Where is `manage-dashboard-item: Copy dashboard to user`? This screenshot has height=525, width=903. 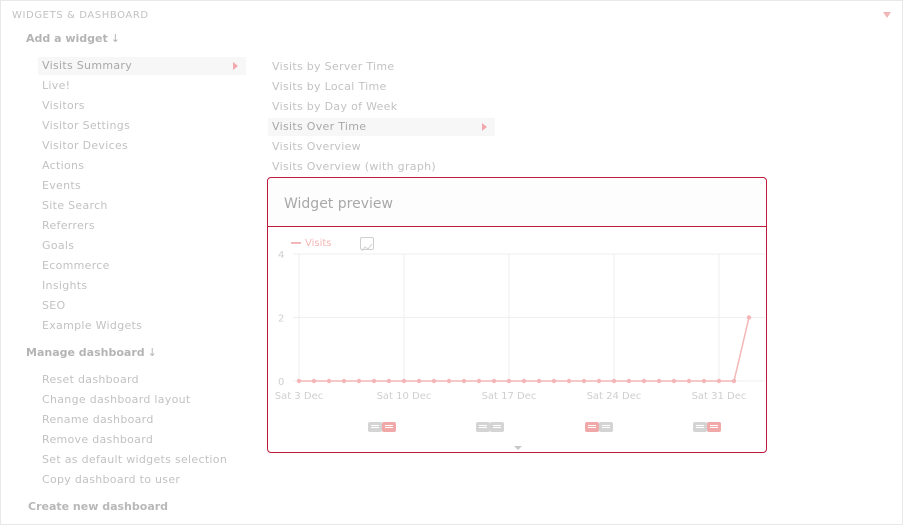
manage-dashboard-item: Copy dashboard to user is located at coordinates (111, 479).